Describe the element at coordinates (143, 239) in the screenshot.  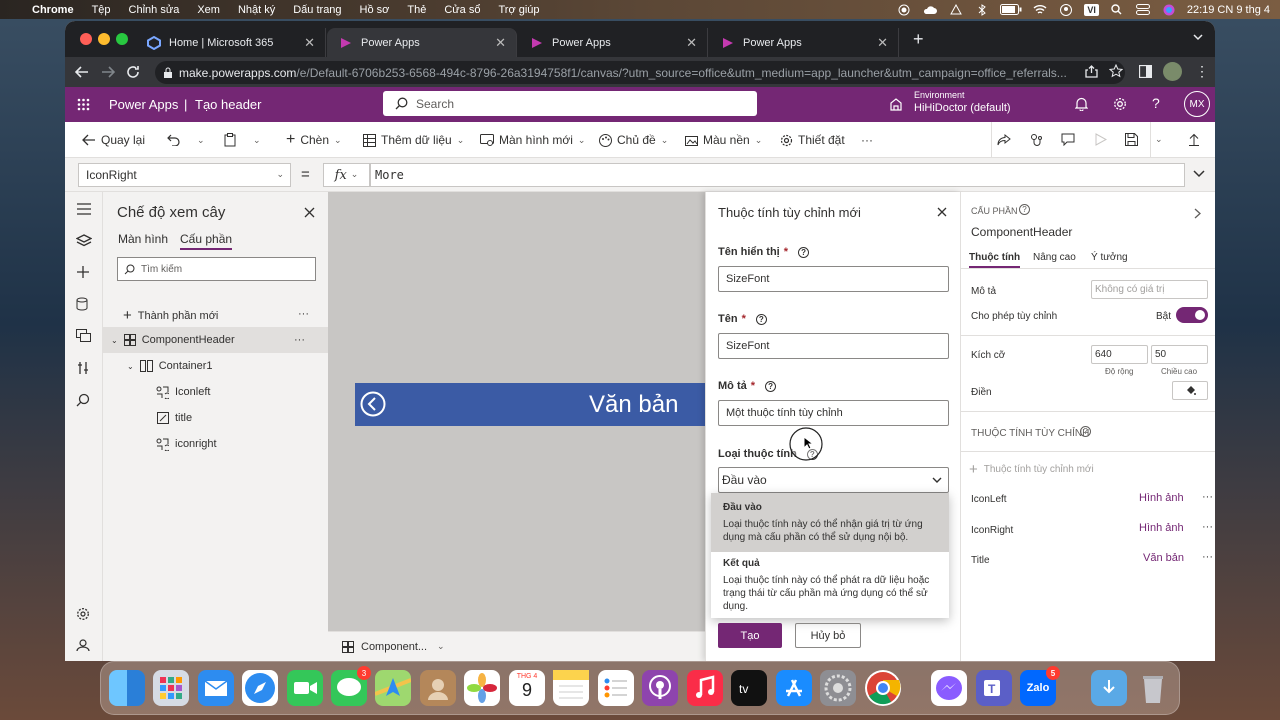
I see `tab-screens: Màn hình` at that location.